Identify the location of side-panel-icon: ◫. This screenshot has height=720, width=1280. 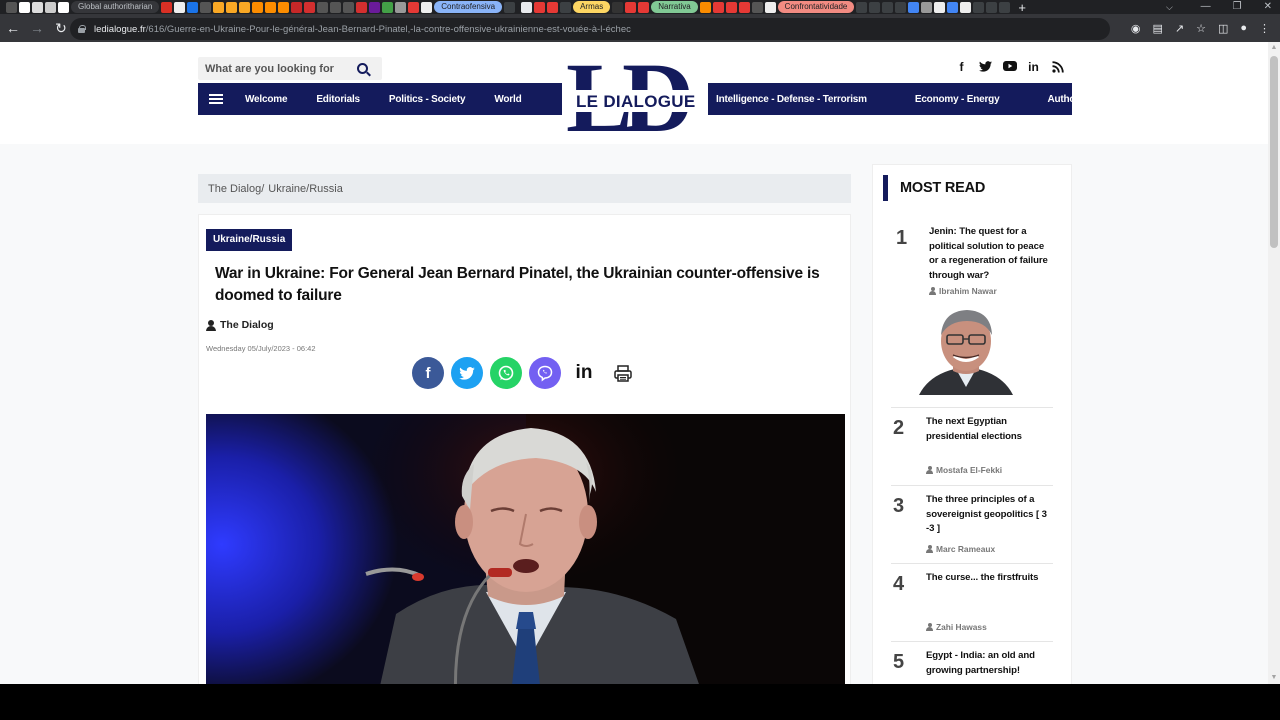
(1223, 28).